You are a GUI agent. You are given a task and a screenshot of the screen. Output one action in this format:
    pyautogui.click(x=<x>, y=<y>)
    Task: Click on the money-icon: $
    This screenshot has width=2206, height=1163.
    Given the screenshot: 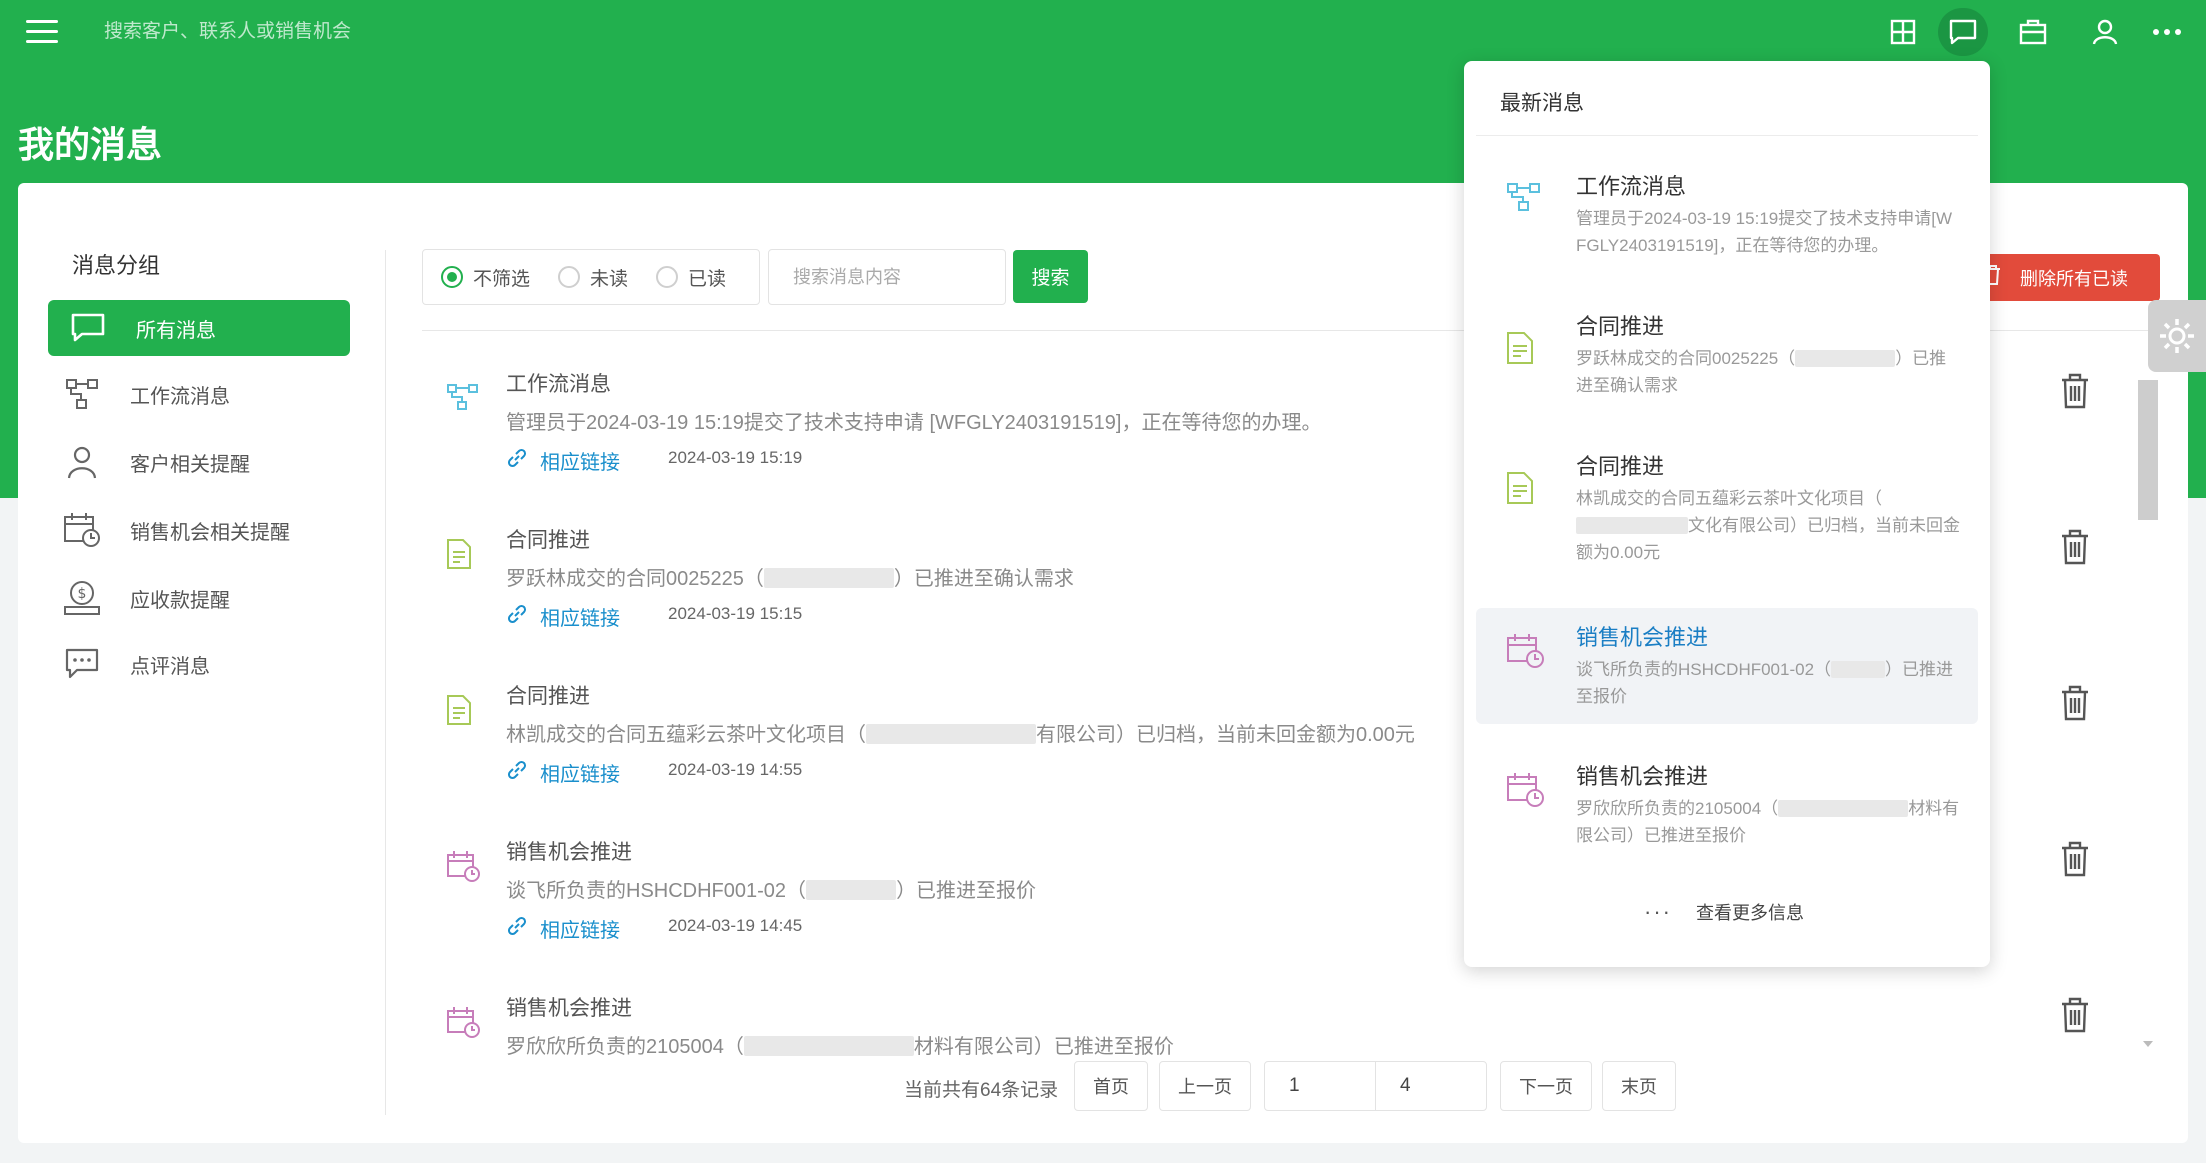 What is the action you would take?
    pyautogui.click(x=82, y=598)
    